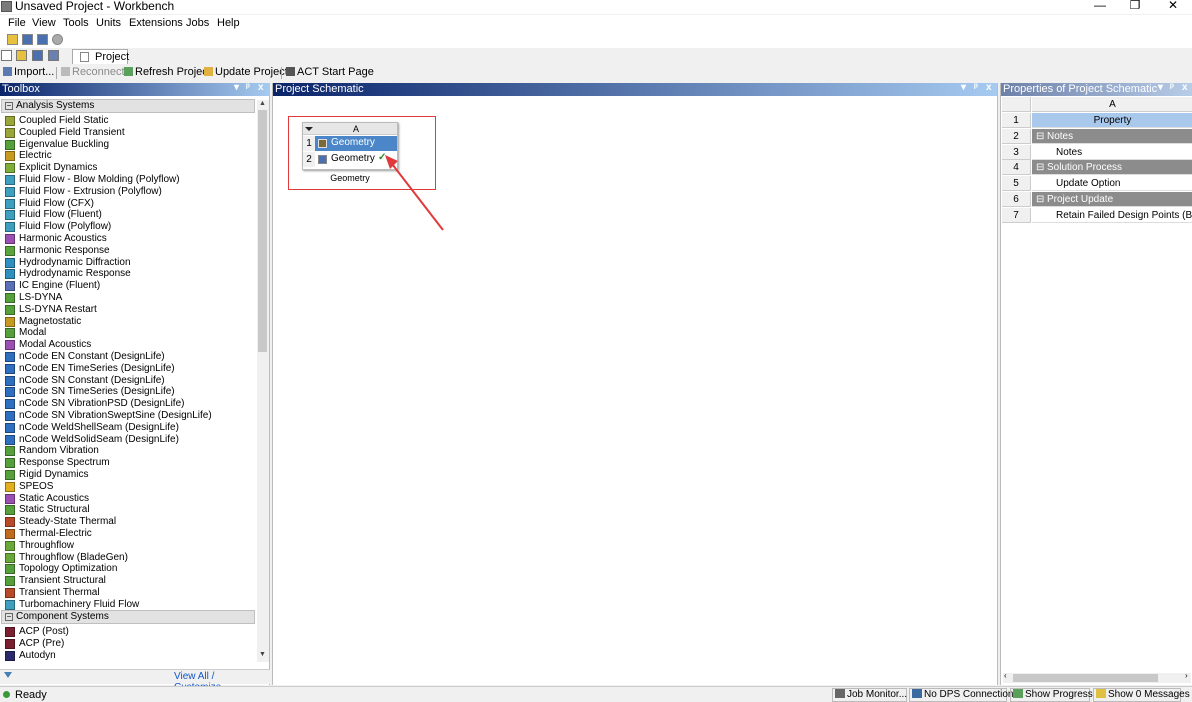  What do you see at coordinates (1080, 89) in the screenshot?
I see `properties-title: Properties of Project Schematic` at bounding box center [1080, 89].